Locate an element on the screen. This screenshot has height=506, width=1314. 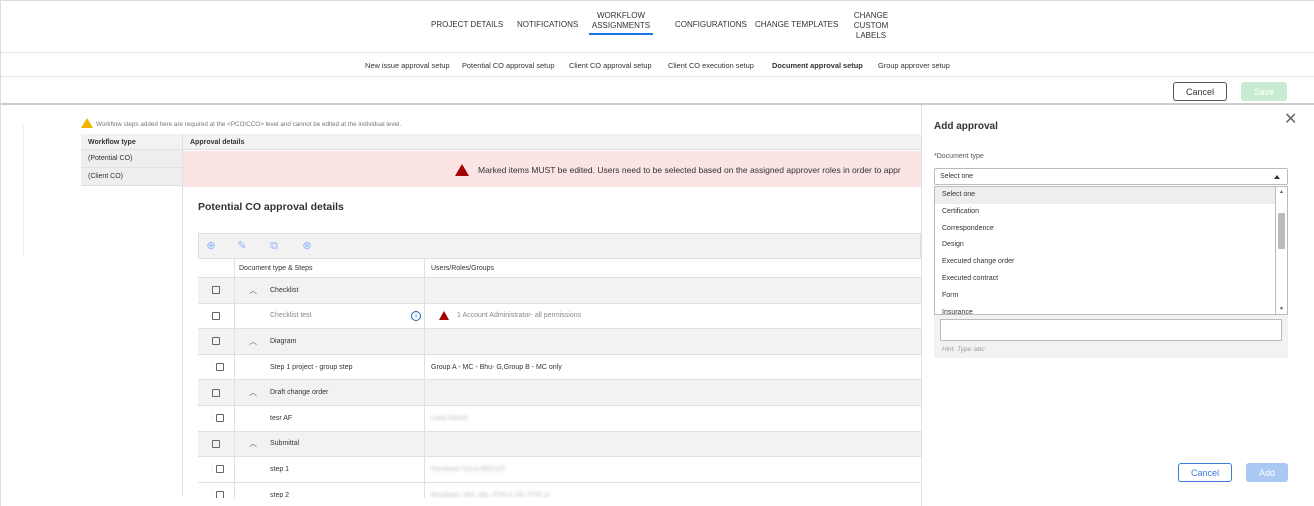
copy-icon: ⧉ is located at coordinates (274, 246).